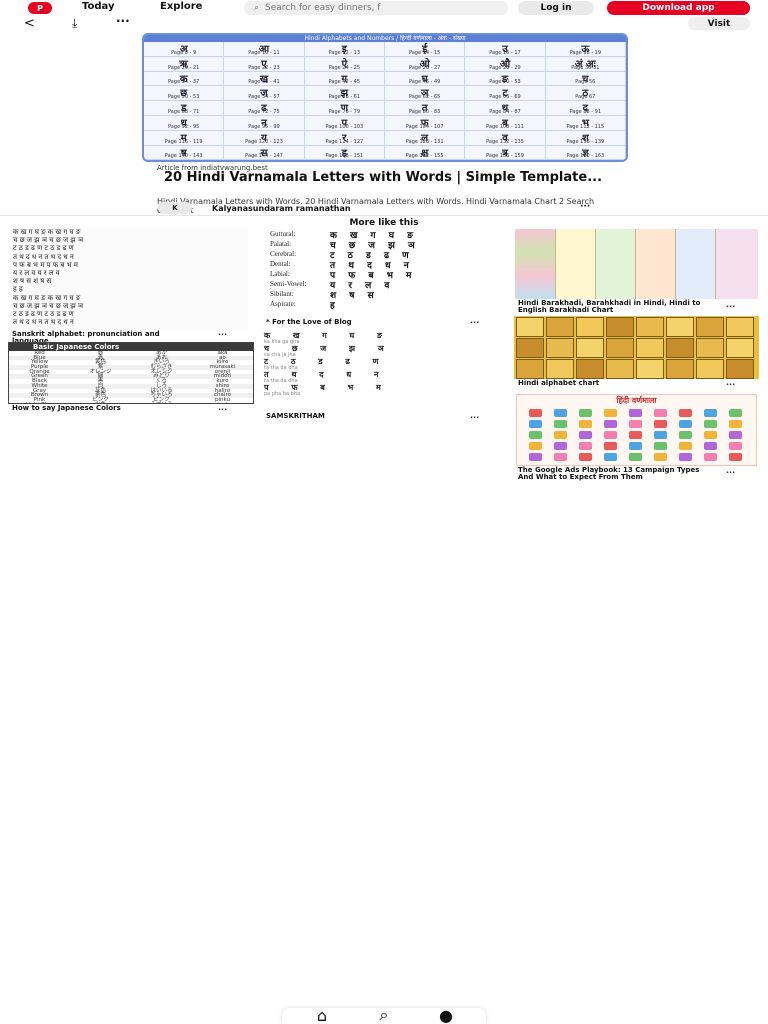  Describe the element at coordinates (326, 361) in the screenshot. I see `card-text-line: ट ठ ड ढ ण` at that location.